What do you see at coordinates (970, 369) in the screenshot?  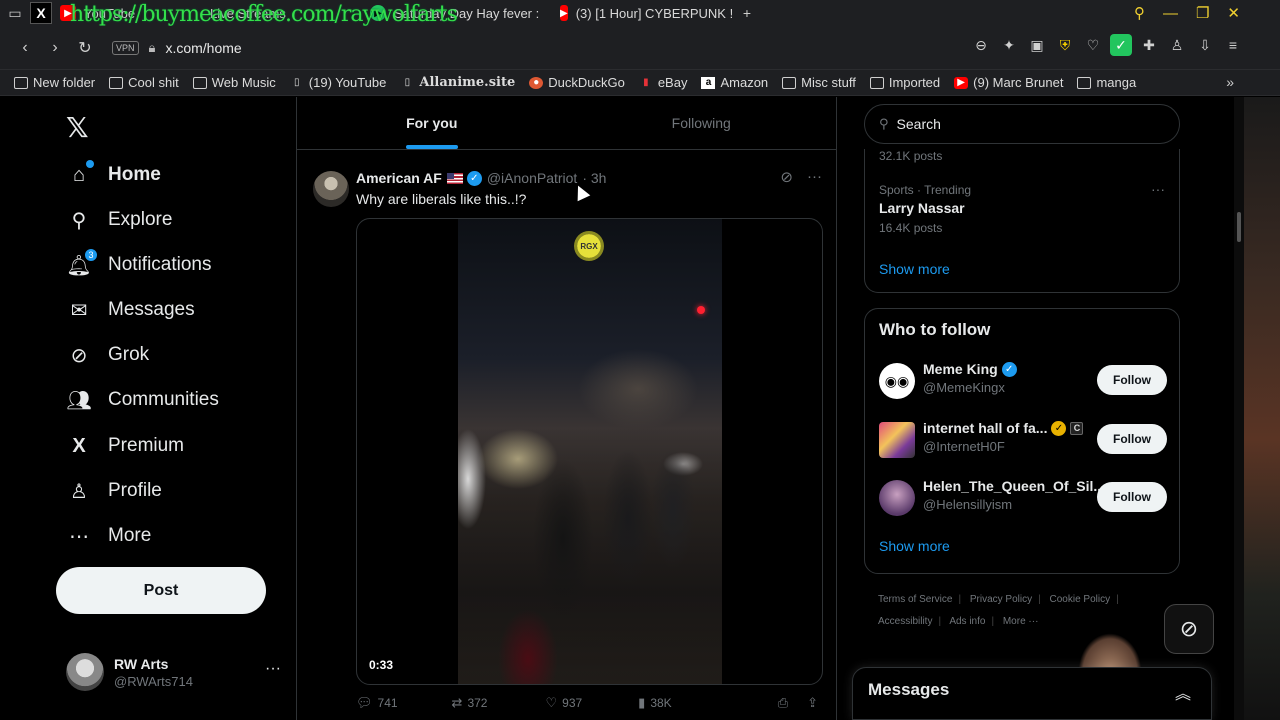 I see `suggestion-name: Meme King ✓` at bounding box center [970, 369].